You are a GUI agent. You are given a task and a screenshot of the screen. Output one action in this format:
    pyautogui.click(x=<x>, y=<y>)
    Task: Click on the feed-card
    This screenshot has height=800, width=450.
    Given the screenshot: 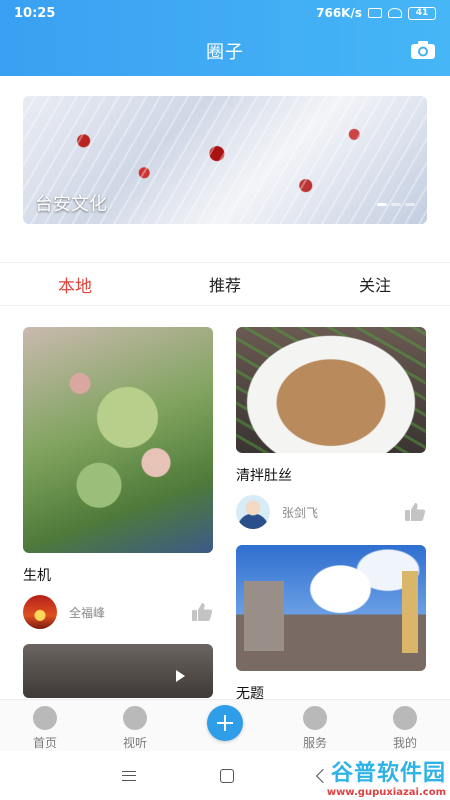 What is the action you would take?
    pyautogui.click(x=118, y=671)
    